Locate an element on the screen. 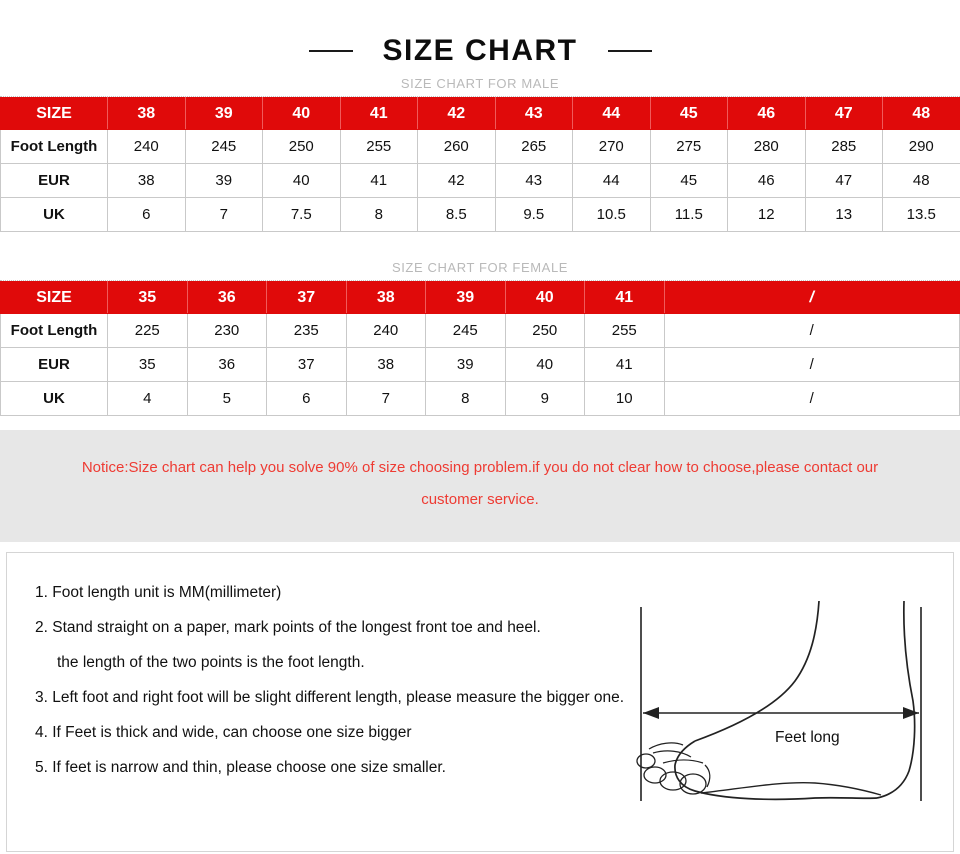 This screenshot has width=960, height=854. table-row: EUR 38 39 40 41 42 43 44 45 46 47 48 is located at coordinates (480, 180).